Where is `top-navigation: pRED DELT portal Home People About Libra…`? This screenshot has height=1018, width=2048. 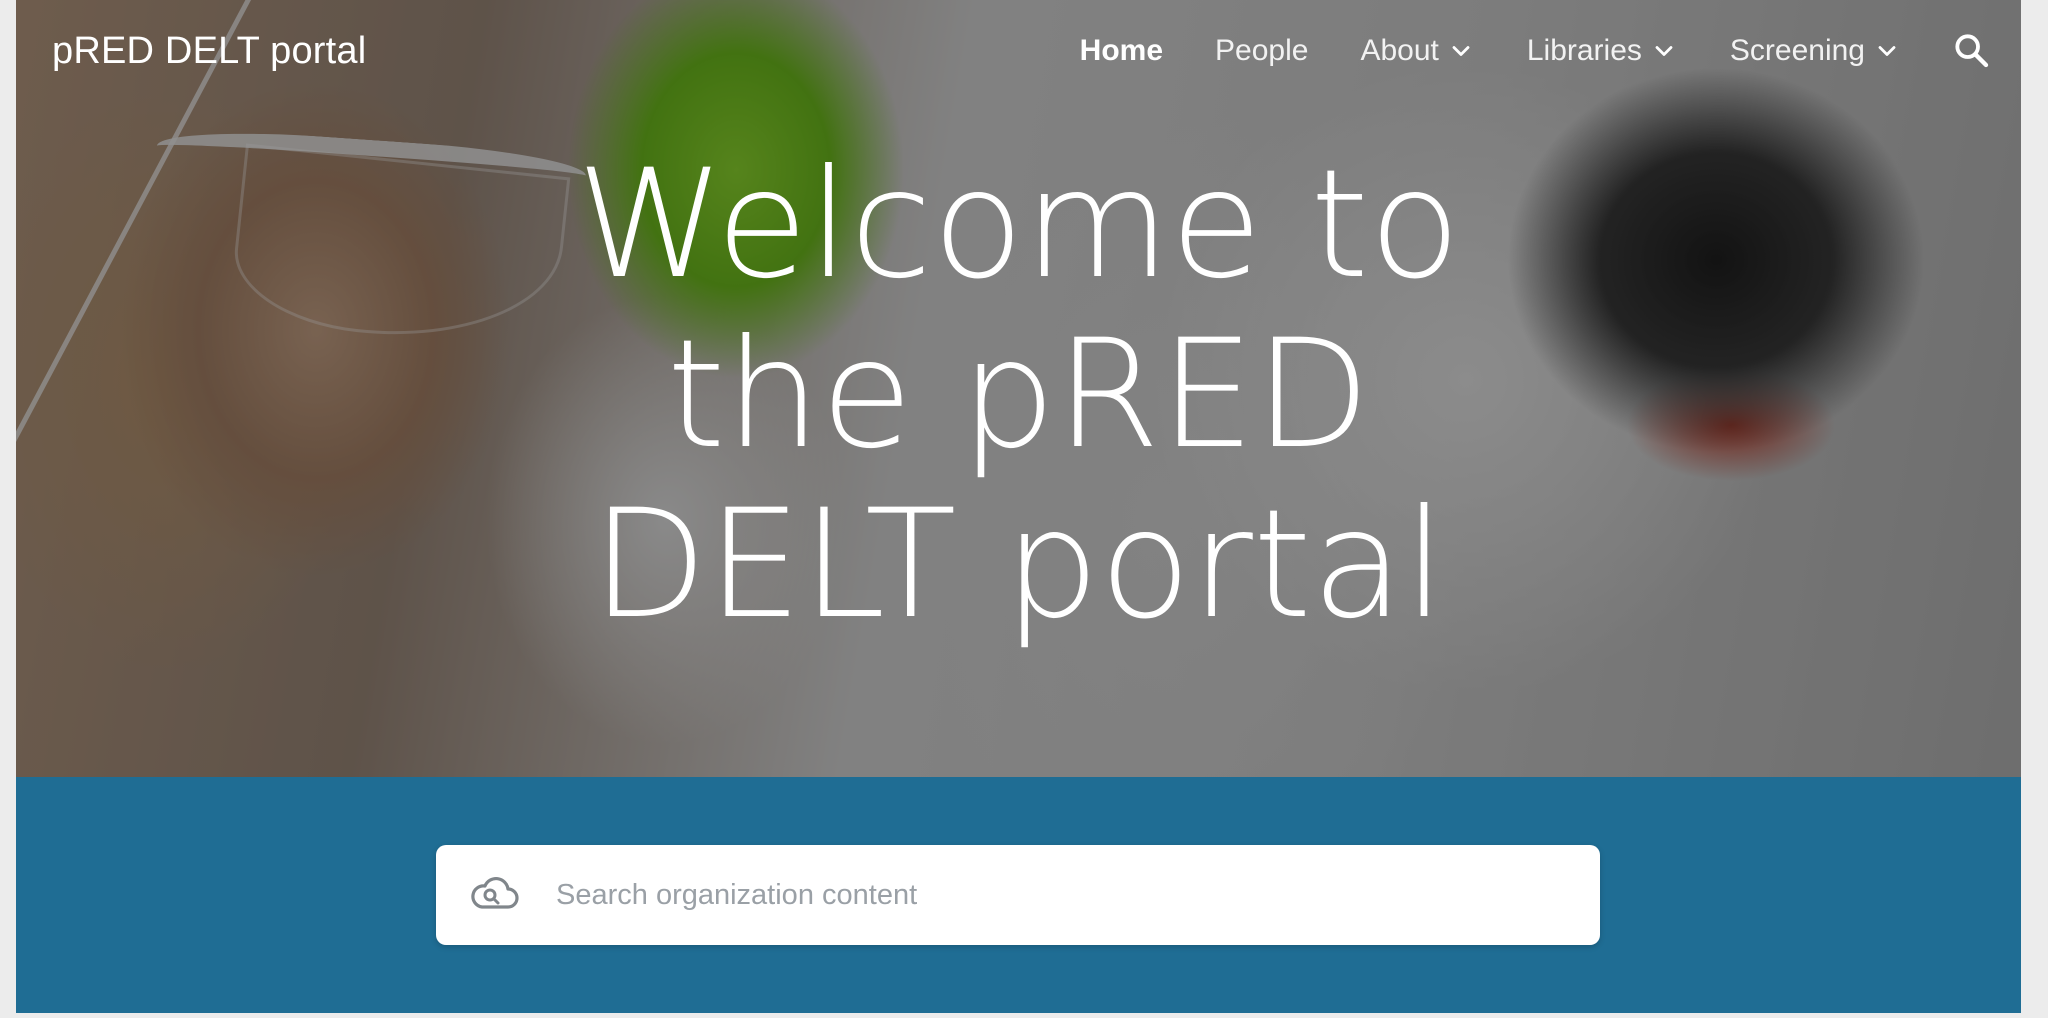
top-navigation: pRED DELT portal Home People About Libra… is located at coordinates (1018, 55).